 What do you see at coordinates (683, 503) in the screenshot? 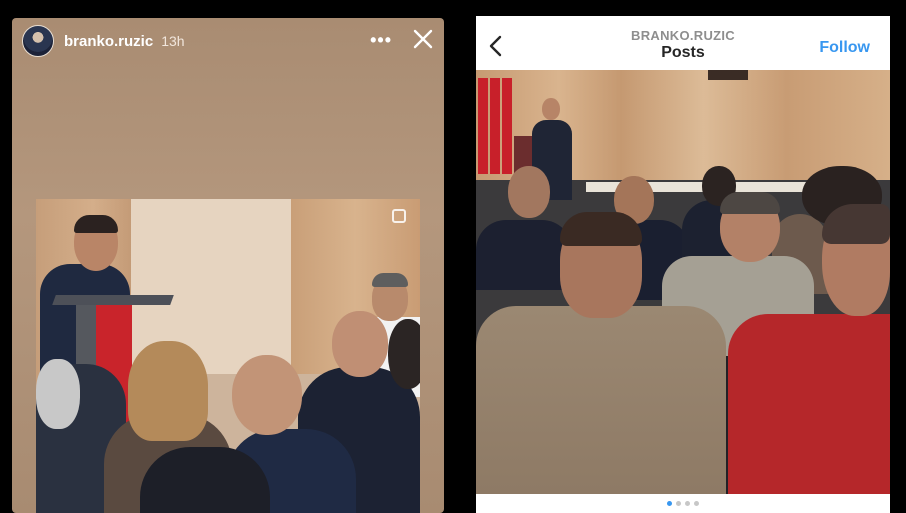
I see `carousel-indicator` at bounding box center [683, 503].